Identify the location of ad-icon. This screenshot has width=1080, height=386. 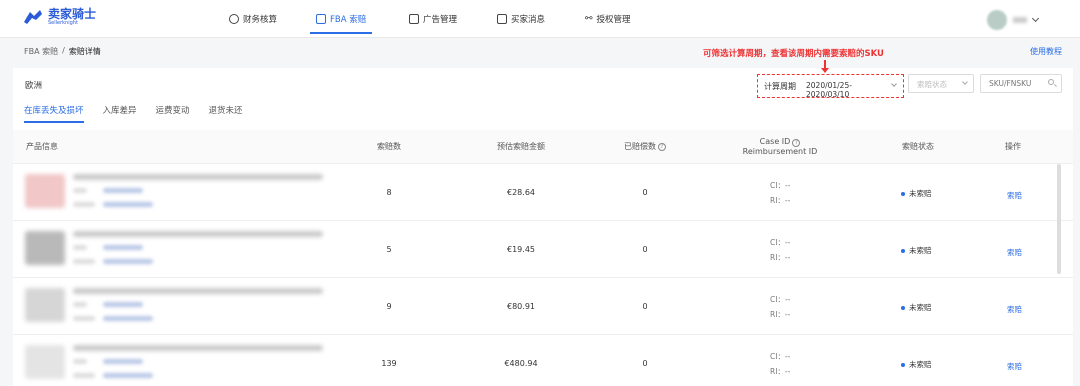
(414, 19).